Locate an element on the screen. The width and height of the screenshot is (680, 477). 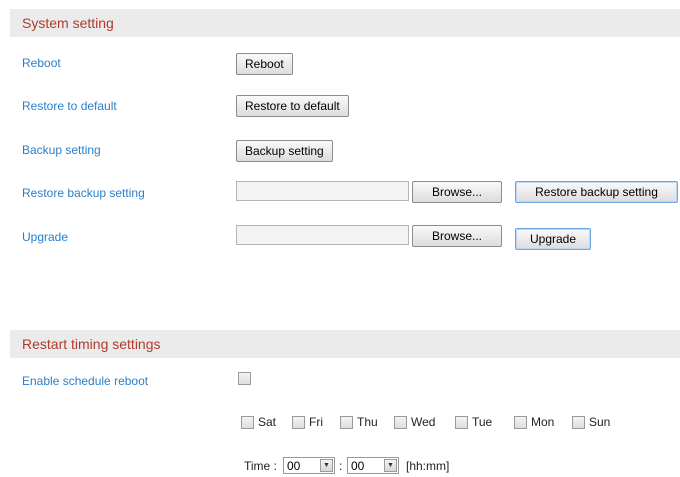
reboot-button: Reboot is located at coordinates (264, 64).